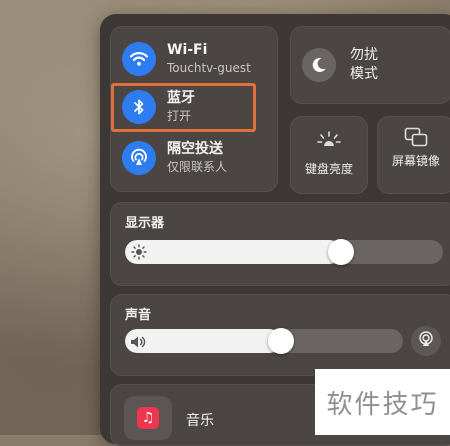 This screenshot has width=450, height=446. I want to click on airdrop-status: 仅限联系人, so click(197, 167).